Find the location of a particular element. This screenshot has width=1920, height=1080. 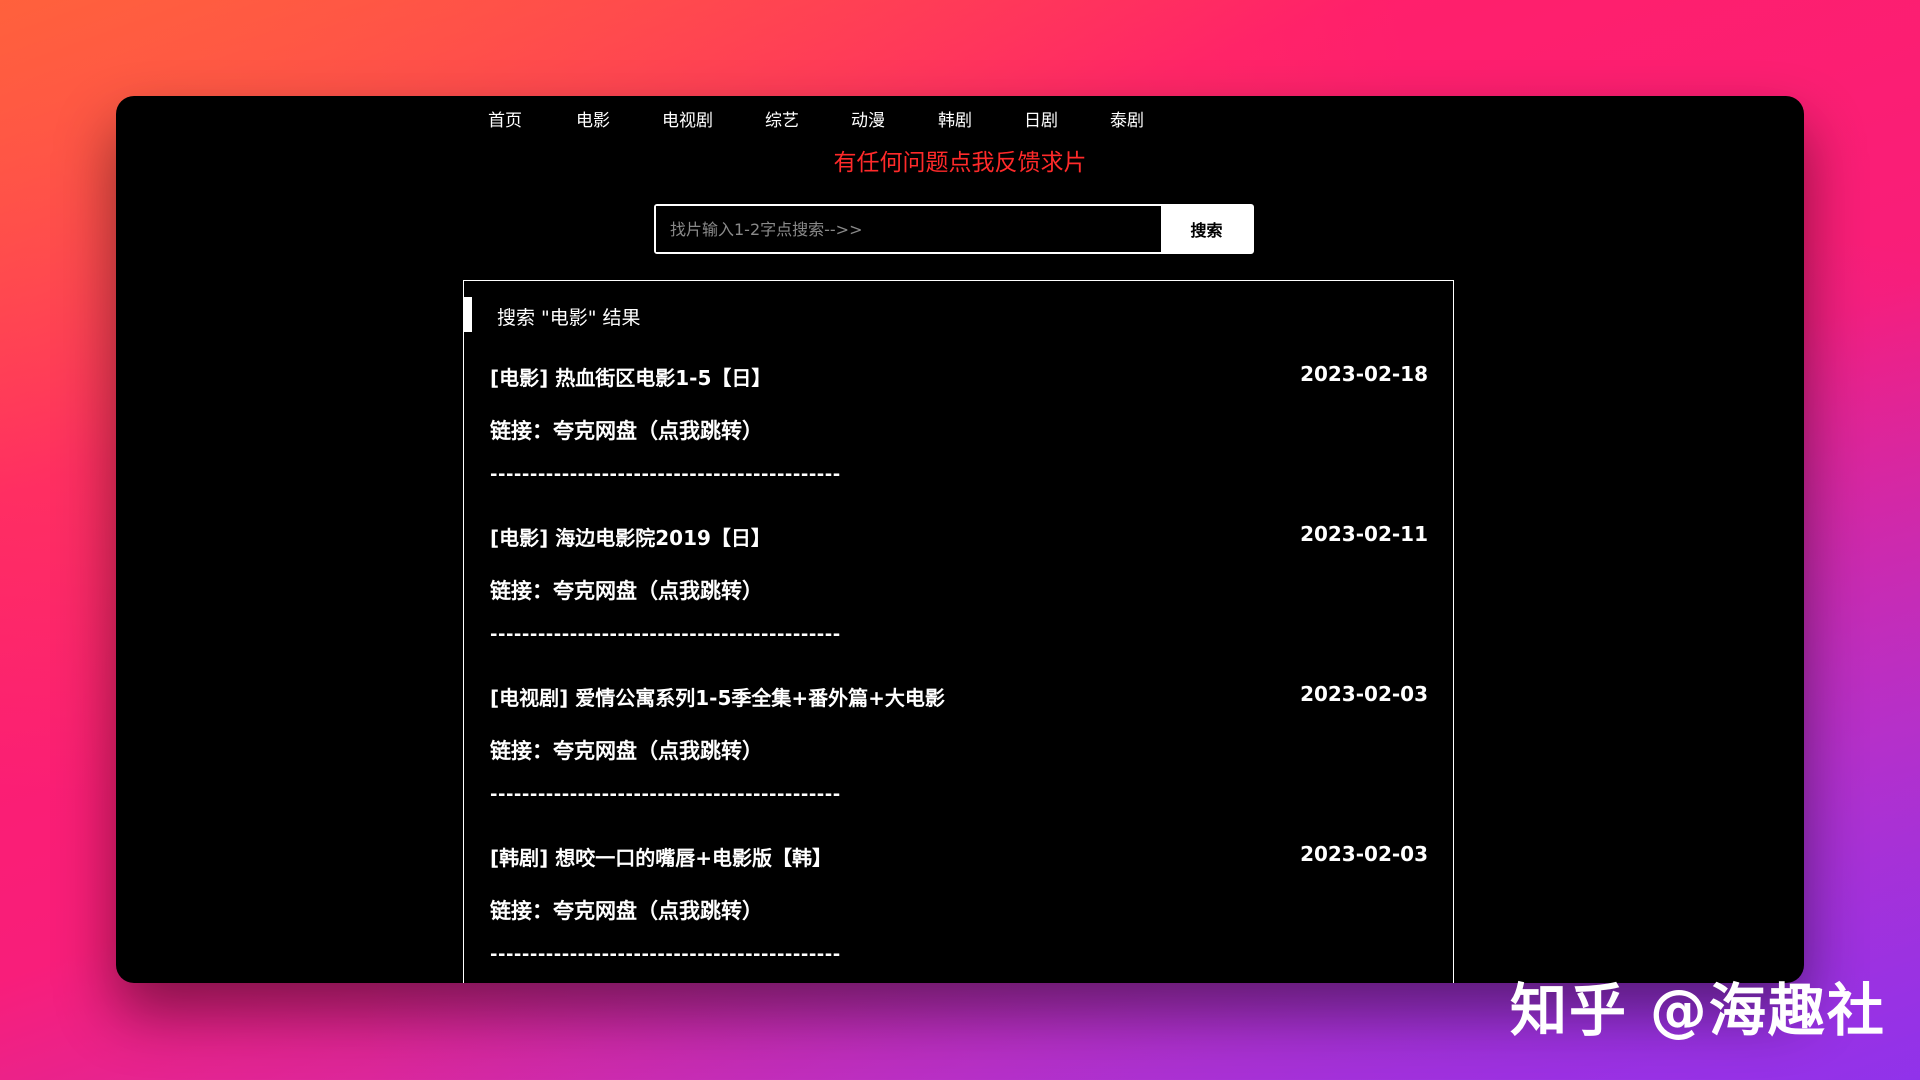

result-title: [电影] 海边电影院2019【日】 is located at coordinates (630, 536).